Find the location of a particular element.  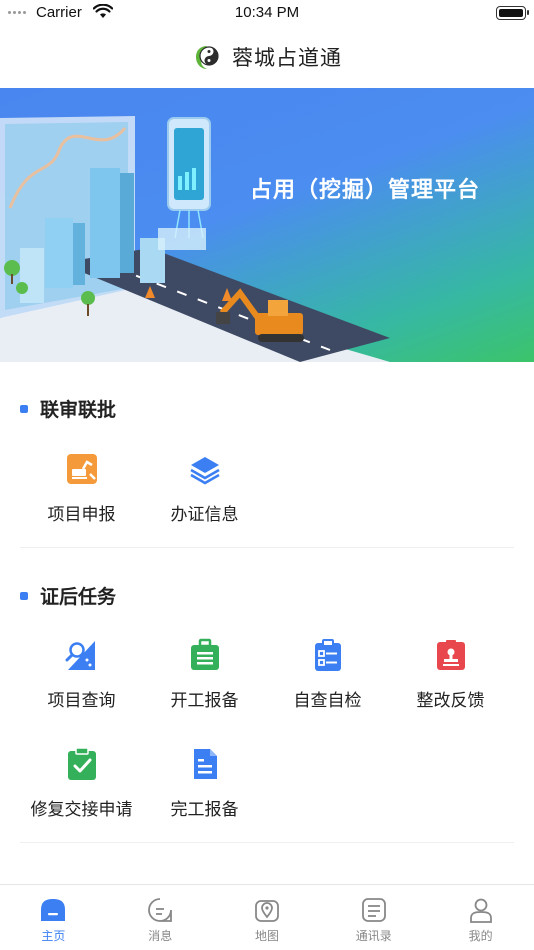

permit-info-label: 办证信息 is located at coordinates (204, 515).